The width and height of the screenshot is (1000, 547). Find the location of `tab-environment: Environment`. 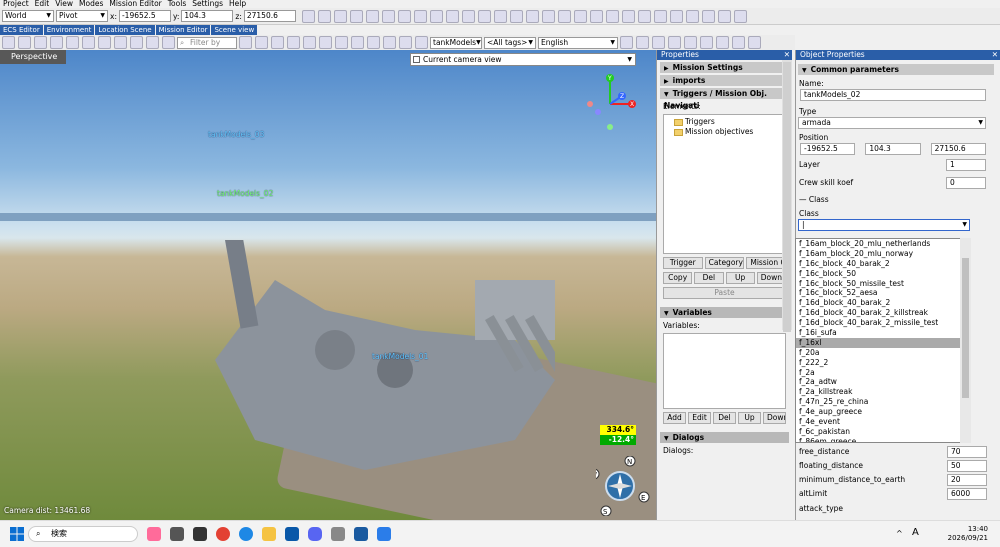

tab-environment: Environment is located at coordinates (69, 30).